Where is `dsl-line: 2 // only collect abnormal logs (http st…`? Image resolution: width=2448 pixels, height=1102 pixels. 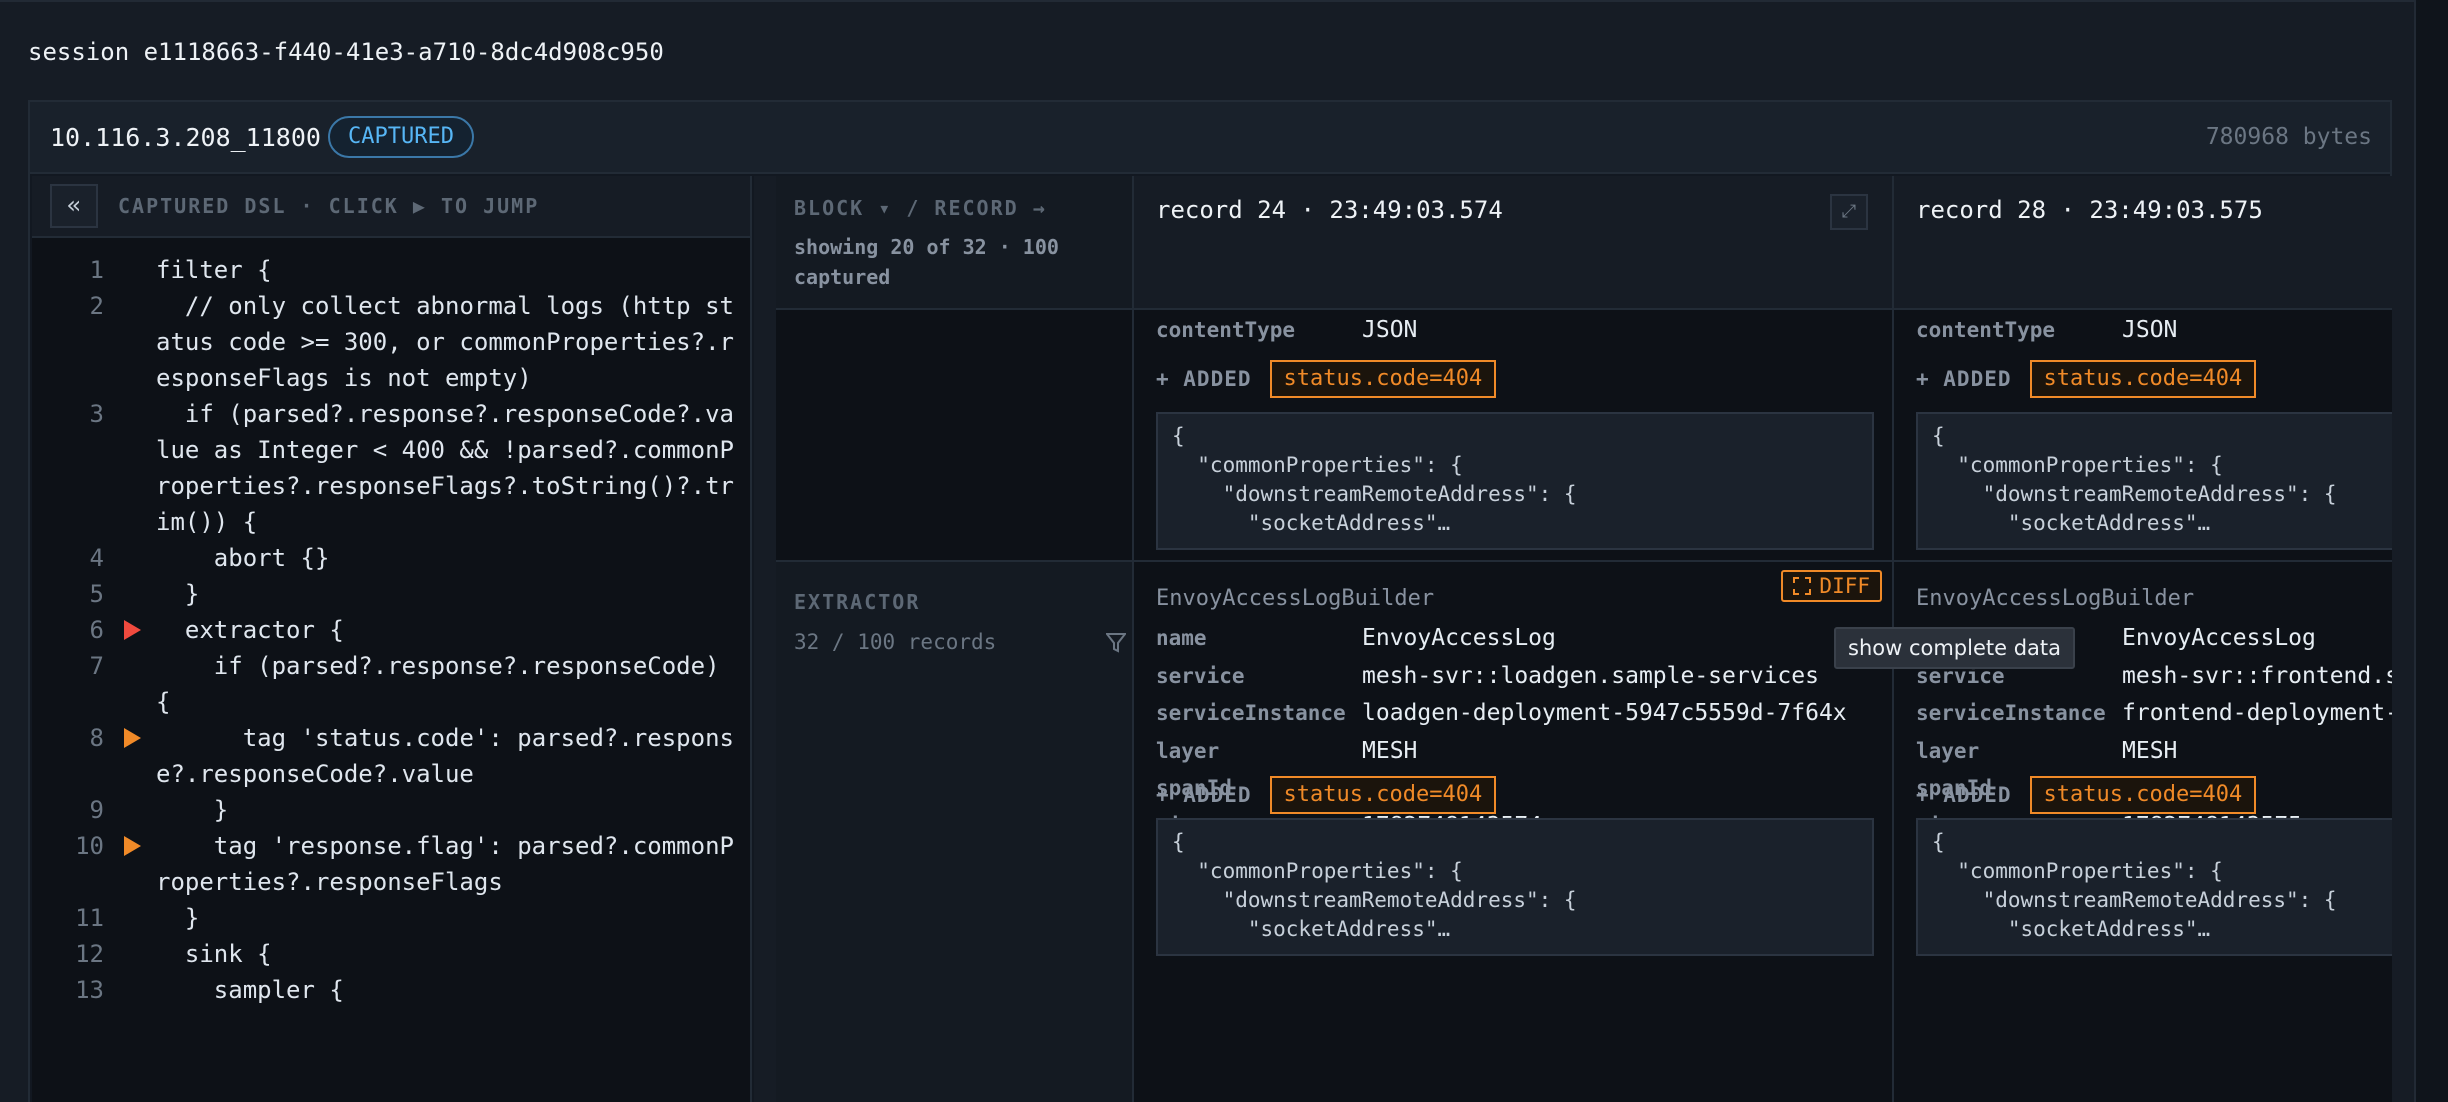 dsl-line: 2 // only collect abnormal logs (http st… is located at coordinates (391, 342).